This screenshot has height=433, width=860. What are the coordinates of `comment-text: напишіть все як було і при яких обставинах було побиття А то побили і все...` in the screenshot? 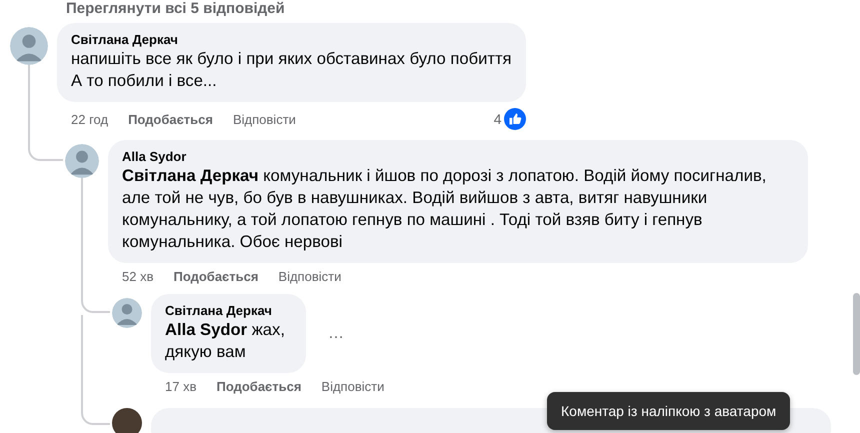 It's located at (291, 70).